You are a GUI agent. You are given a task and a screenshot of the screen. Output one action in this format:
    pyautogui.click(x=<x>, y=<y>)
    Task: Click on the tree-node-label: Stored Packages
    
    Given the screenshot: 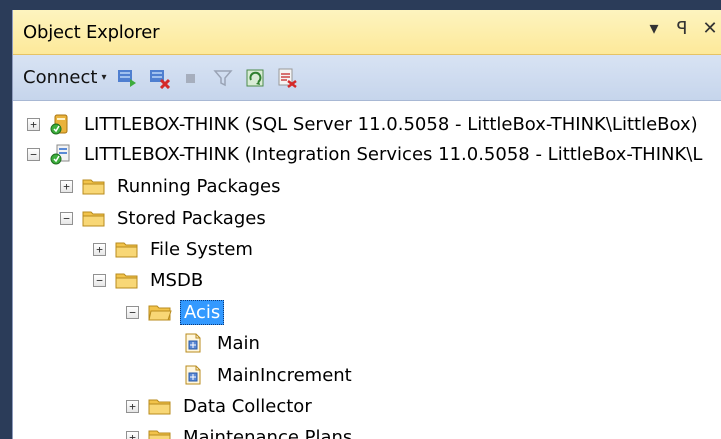 What is the action you would take?
    pyautogui.click(x=191, y=218)
    